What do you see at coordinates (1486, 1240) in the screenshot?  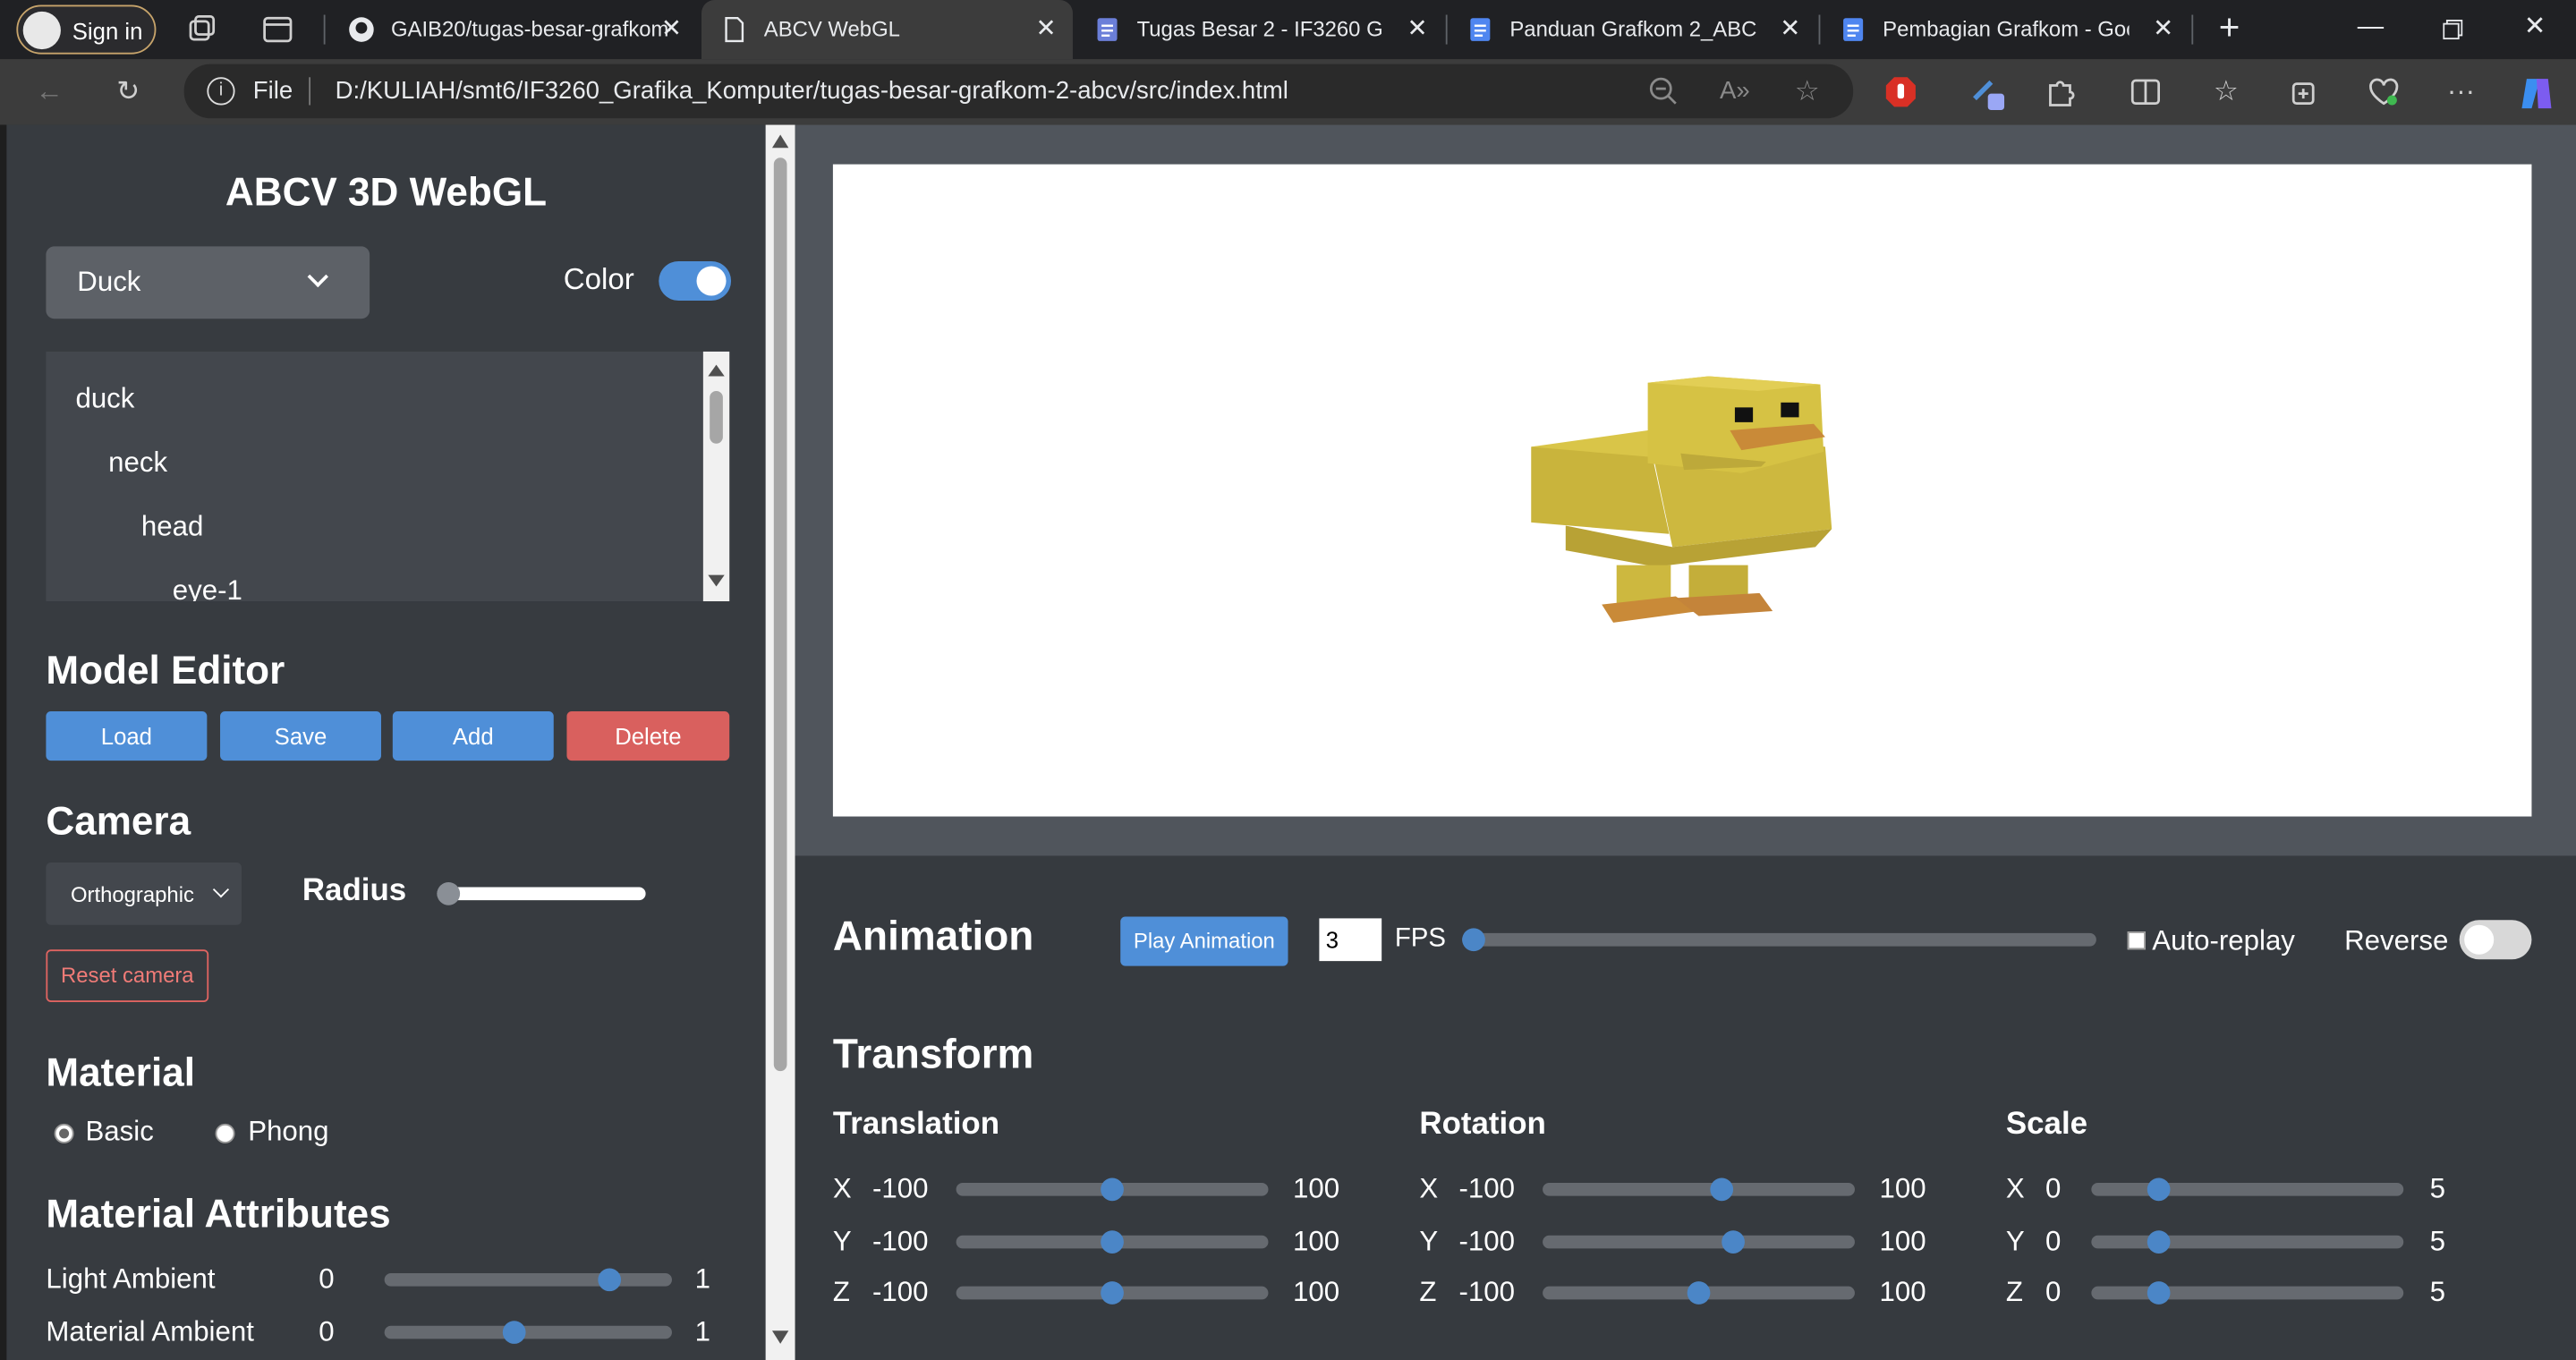 I see `rotation-y-min: -100` at bounding box center [1486, 1240].